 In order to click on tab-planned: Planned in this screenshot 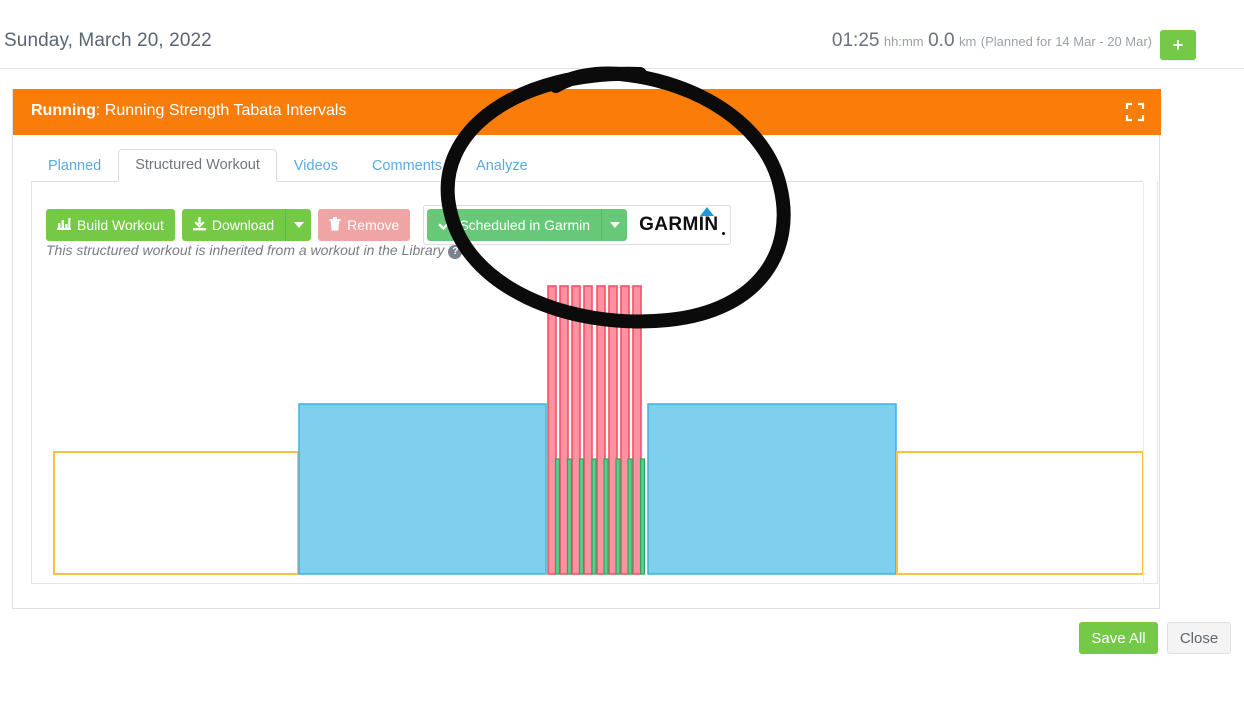, I will do `click(74, 166)`.